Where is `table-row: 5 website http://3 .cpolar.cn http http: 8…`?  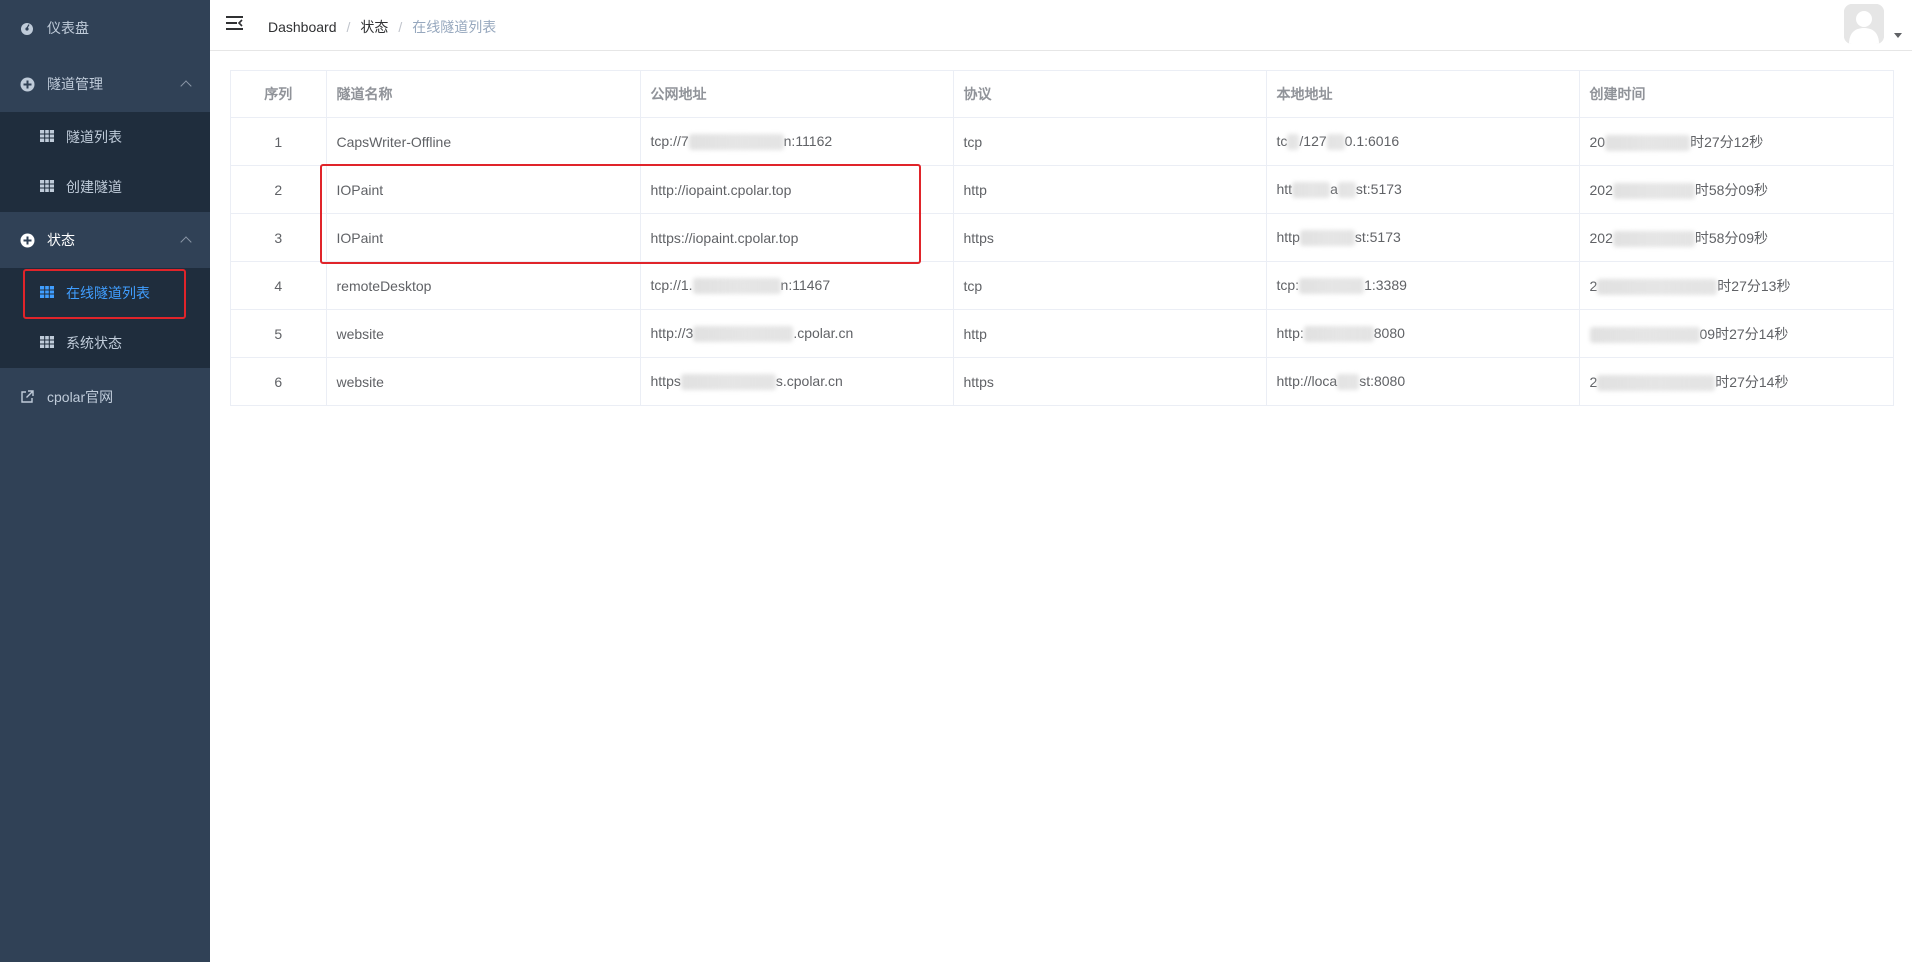 table-row: 5 website http://3 .cpolar.cn http http: 8… is located at coordinates (1062, 333).